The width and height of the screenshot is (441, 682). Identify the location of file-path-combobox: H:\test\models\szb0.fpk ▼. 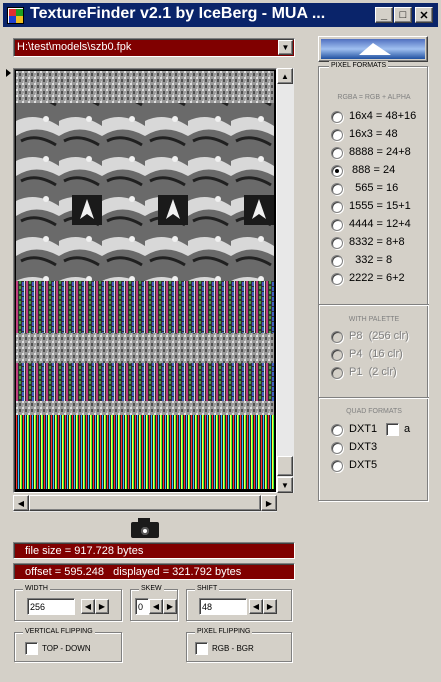
(154, 47).